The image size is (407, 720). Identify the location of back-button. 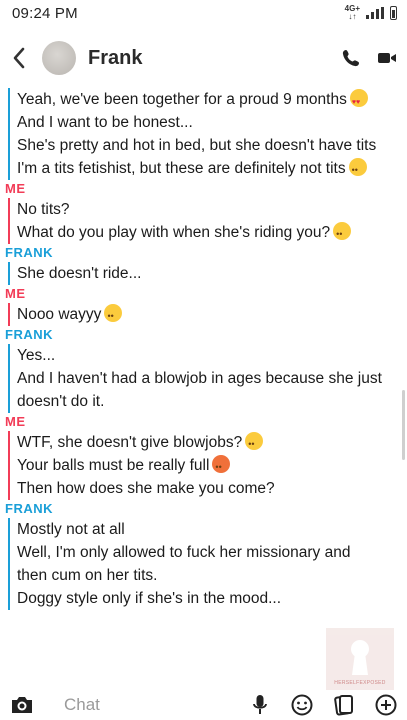
(19, 58).